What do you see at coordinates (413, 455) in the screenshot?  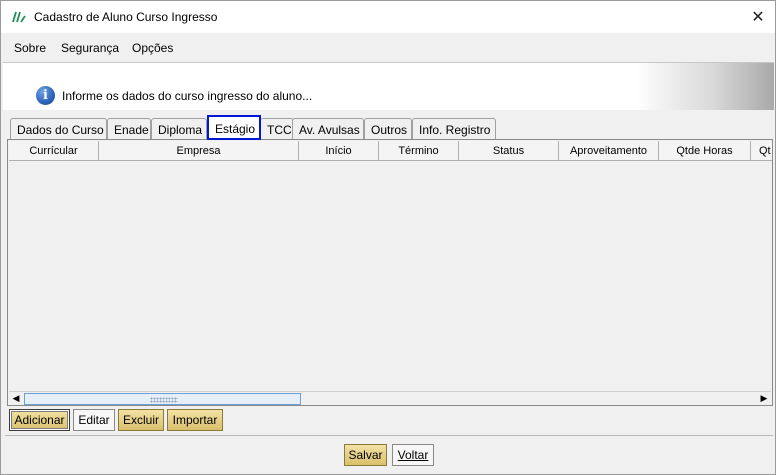 I see `back-button: Voltar` at bounding box center [413, 455].